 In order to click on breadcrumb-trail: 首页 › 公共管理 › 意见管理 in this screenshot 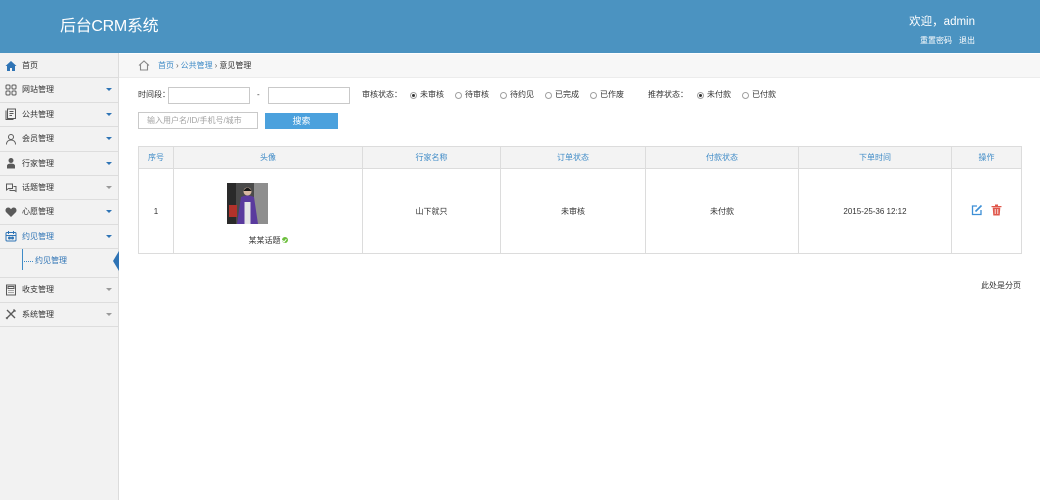, I will do `click(204, 66)`.